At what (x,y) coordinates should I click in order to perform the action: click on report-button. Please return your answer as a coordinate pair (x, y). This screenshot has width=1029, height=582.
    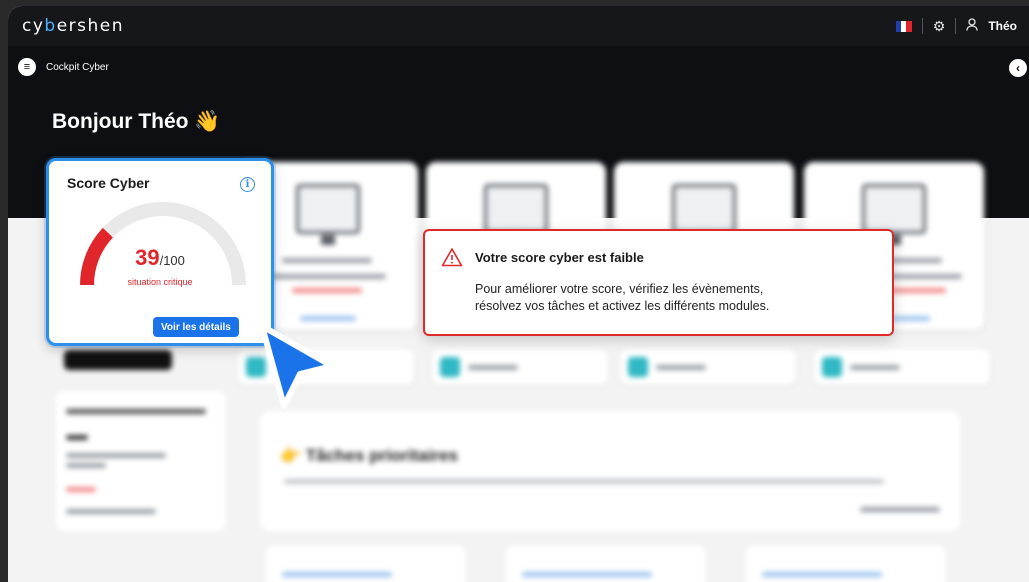
    Looking at the image, I should click on (118, 360).